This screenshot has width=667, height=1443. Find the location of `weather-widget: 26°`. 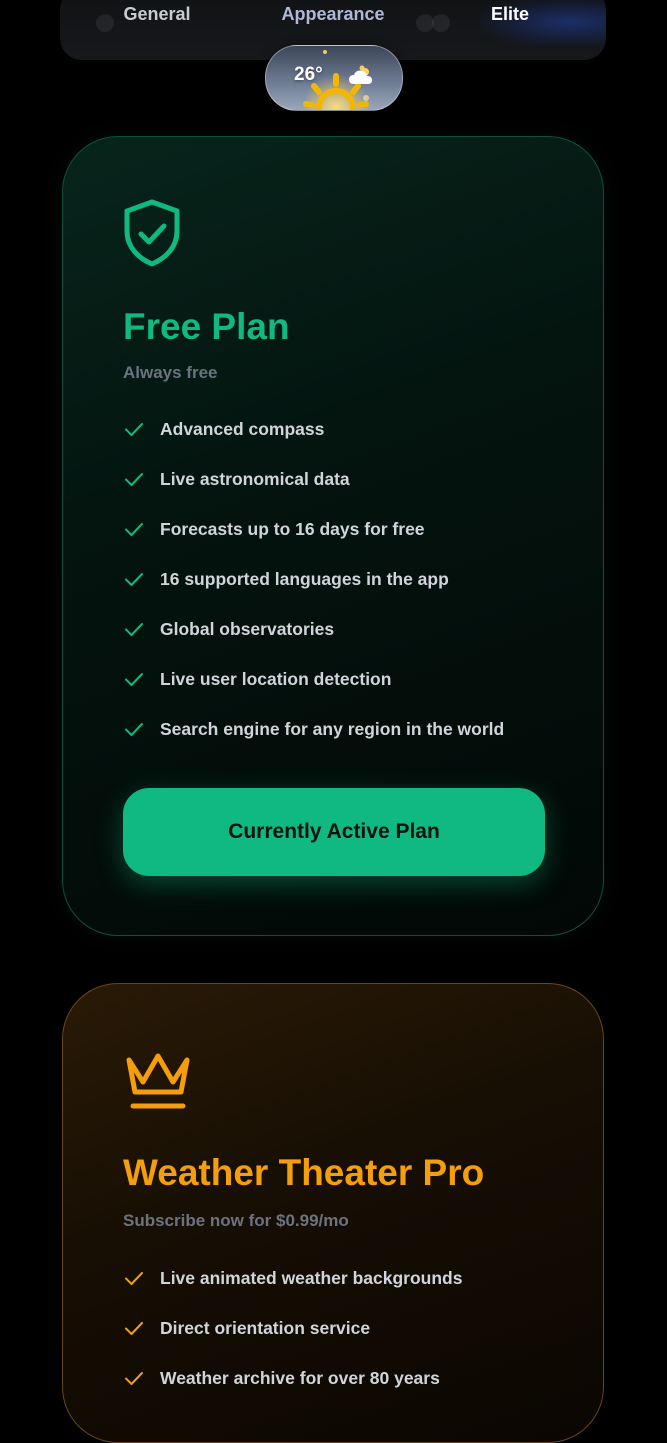

weather-widget: 26° is located at coordinates (334, 78).